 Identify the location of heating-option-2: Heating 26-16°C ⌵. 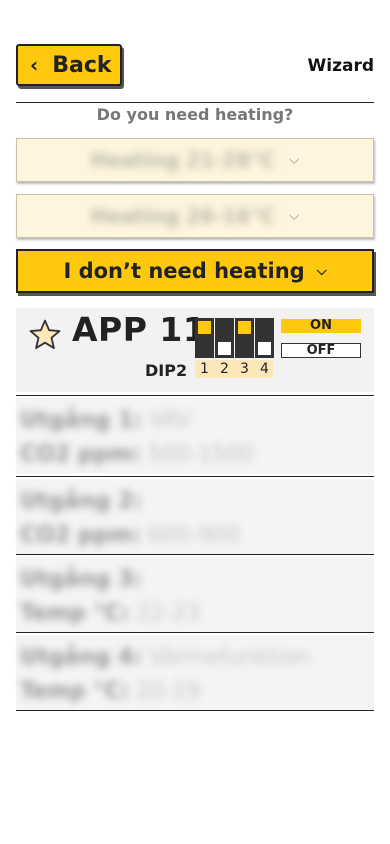
(195, 216).